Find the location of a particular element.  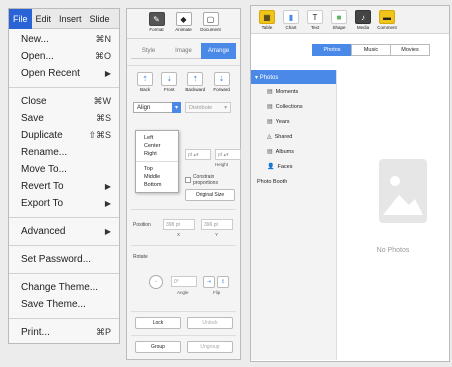

backward-button: ⇡ Backward is located at coordinates (195, 82).